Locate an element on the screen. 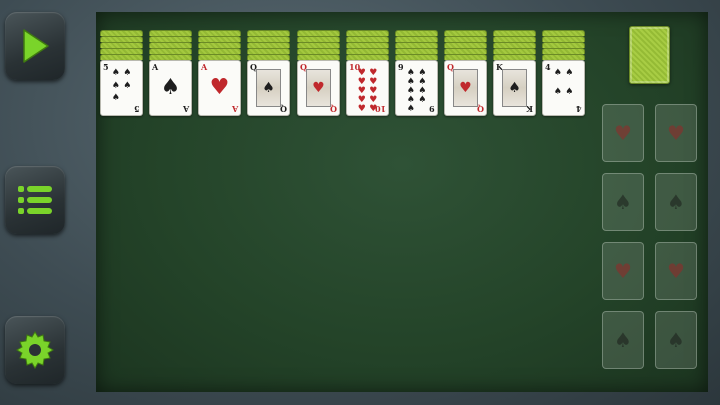 Image resolution: width=720 pixels, height=405 pixels. tableau-column-7: 9 9 ♠ ♠ ♠ ♠ ♠ ♠ ♠ ♠ ♠ is located at coordinates (416, 73).